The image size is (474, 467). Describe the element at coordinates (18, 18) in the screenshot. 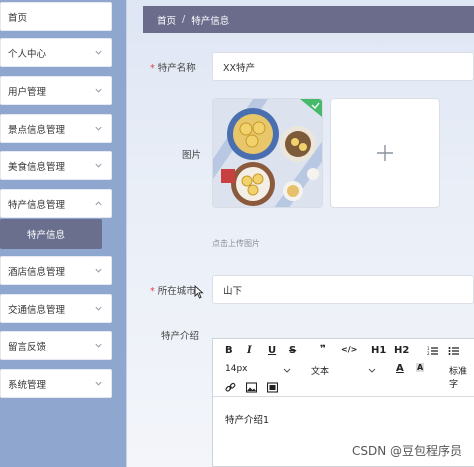

I see `sidebar-item-label: 首页` at that location.